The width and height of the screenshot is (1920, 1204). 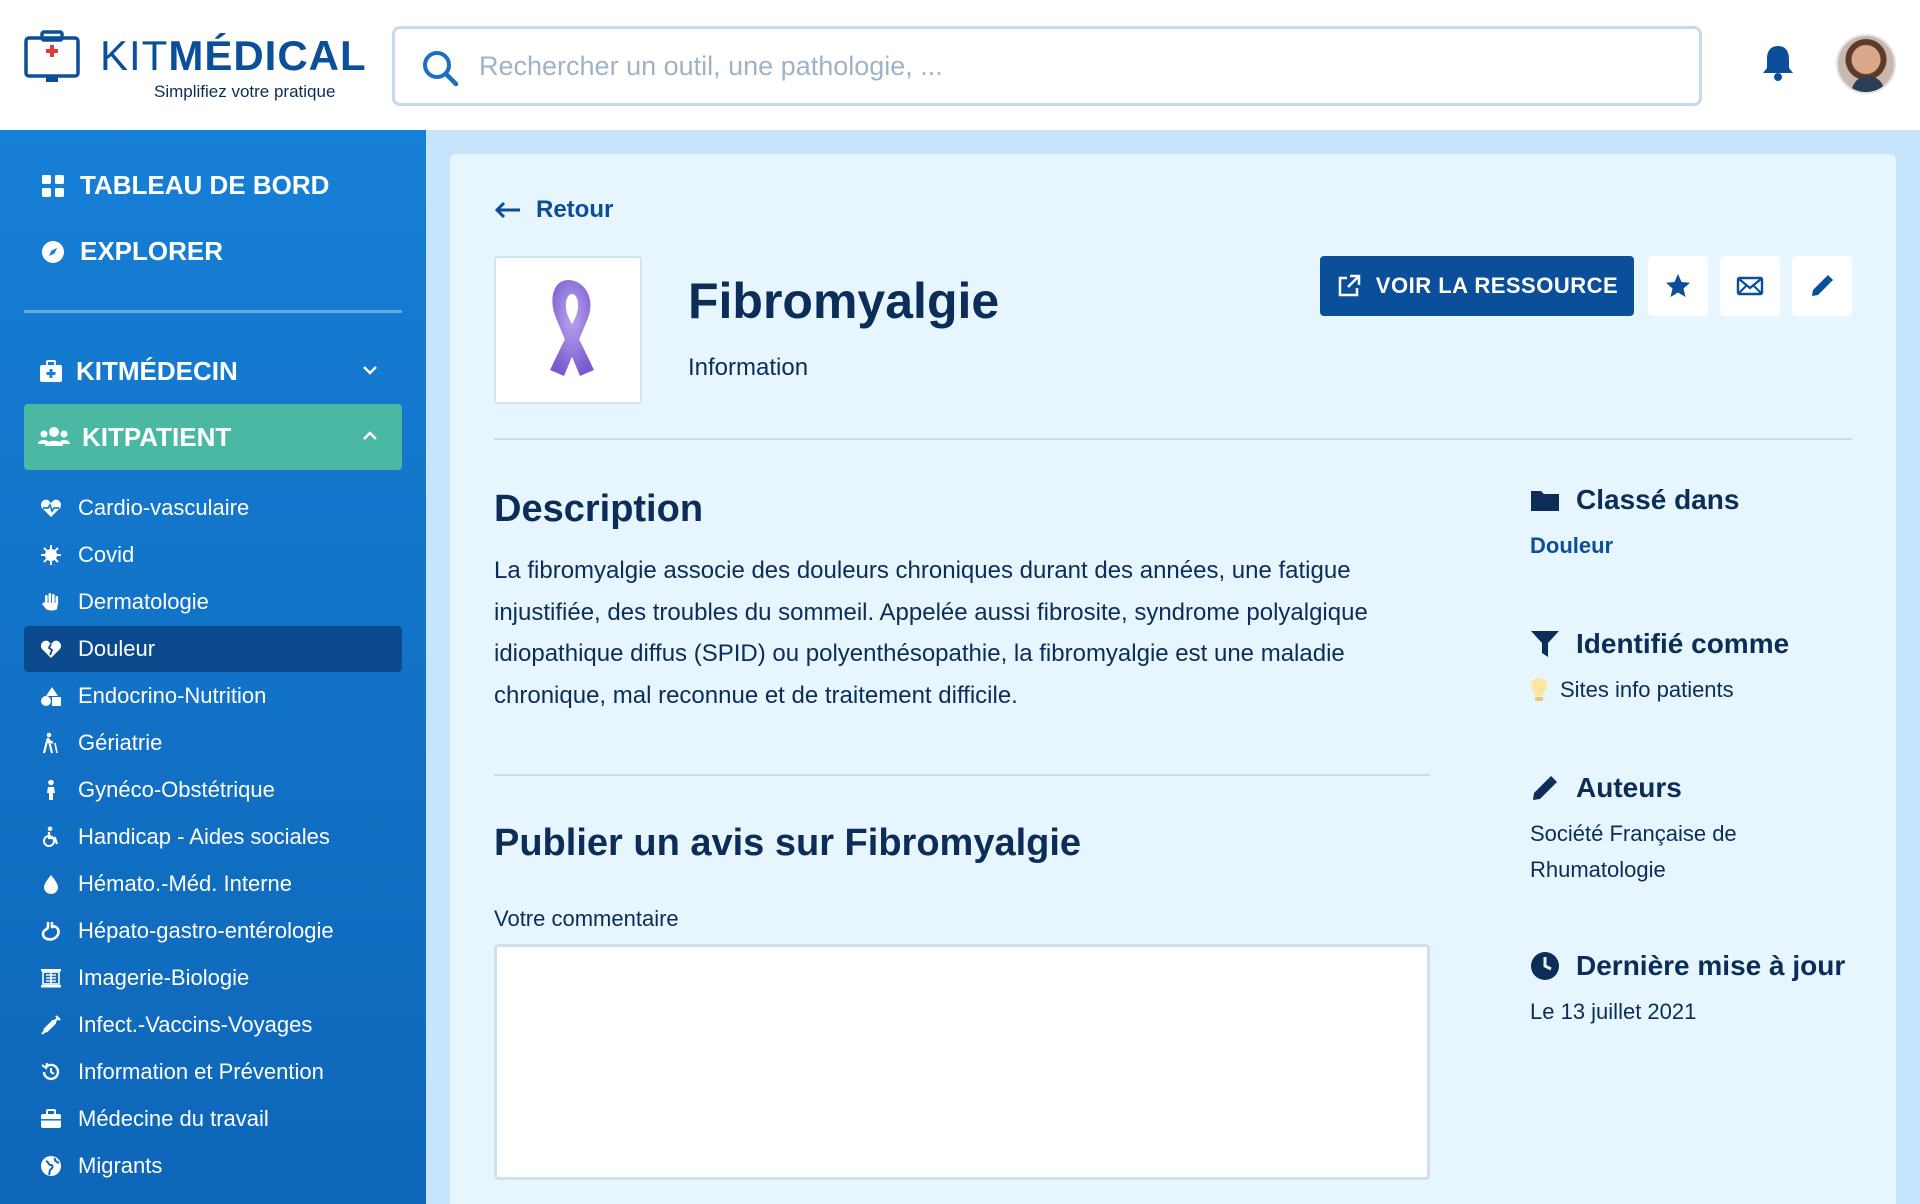 What do you see at coordinates (52, 56) in the screenshot?
I see `medkit-logo-icon` at bounding box center [52, 56].